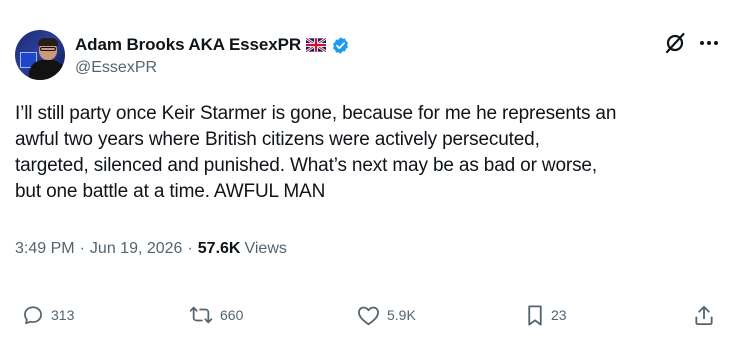  I want to click on share-button, so click(704, 315).